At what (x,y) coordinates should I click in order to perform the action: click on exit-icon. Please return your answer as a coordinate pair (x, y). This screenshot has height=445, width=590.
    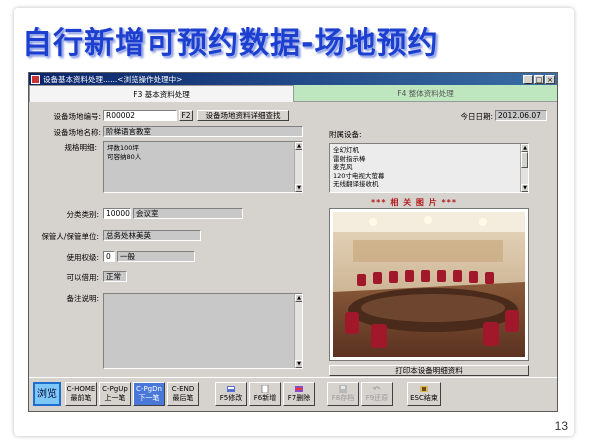
    Looking at the image, I should click on (424, 389).